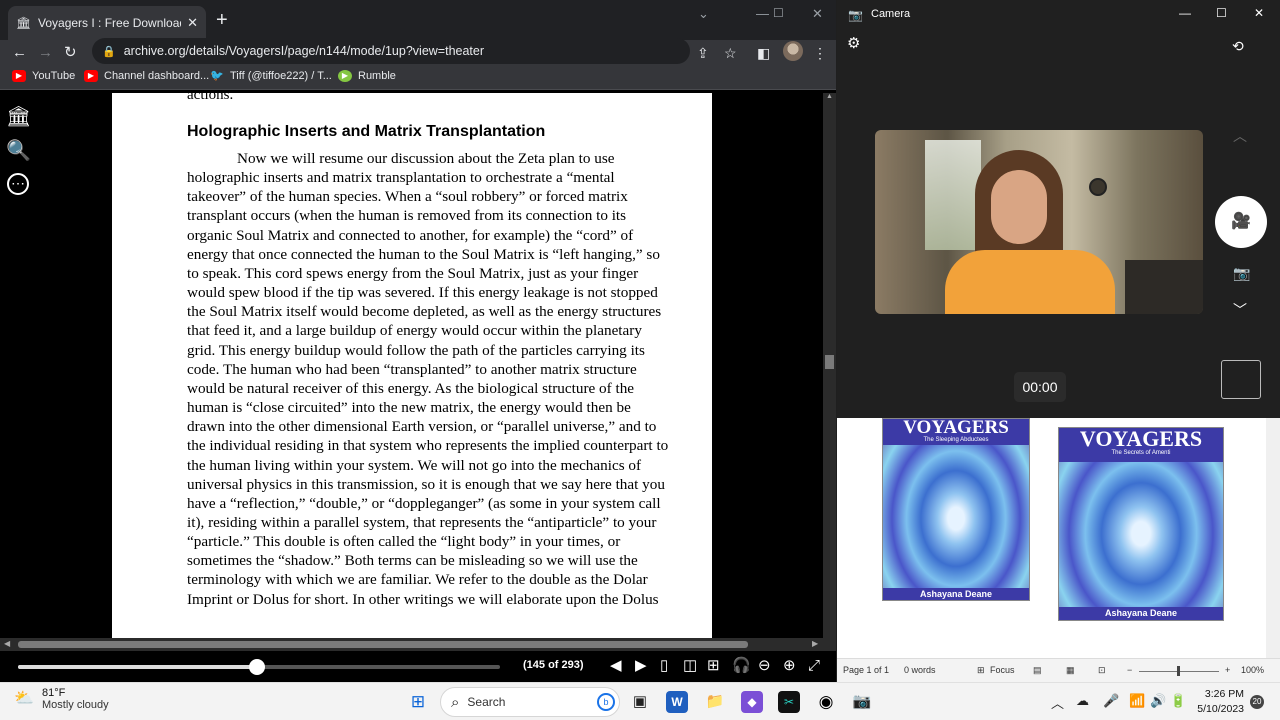  I want to click on twitter-icon: 🐦, so click(217, 76).